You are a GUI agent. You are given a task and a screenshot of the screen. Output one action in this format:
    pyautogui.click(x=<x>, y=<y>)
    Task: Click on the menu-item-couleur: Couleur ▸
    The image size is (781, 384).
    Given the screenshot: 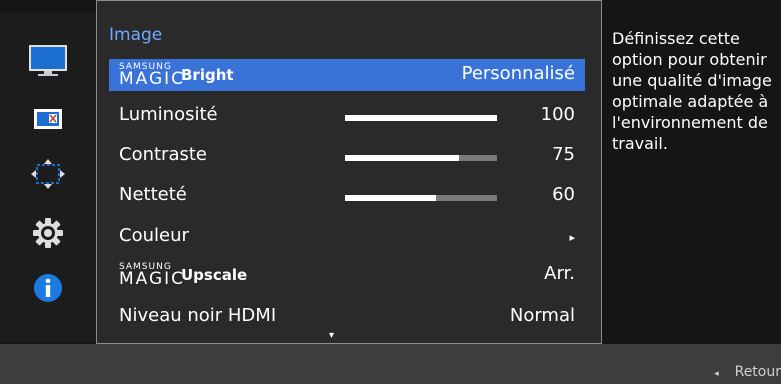 What is the action you would take?
    pyautogui.click(x=347, y=237)
    